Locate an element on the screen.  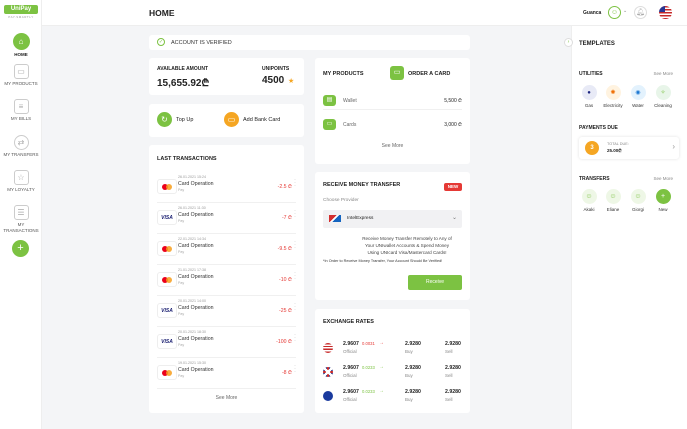
transfer-label: New is located at coordinates (663, 209).